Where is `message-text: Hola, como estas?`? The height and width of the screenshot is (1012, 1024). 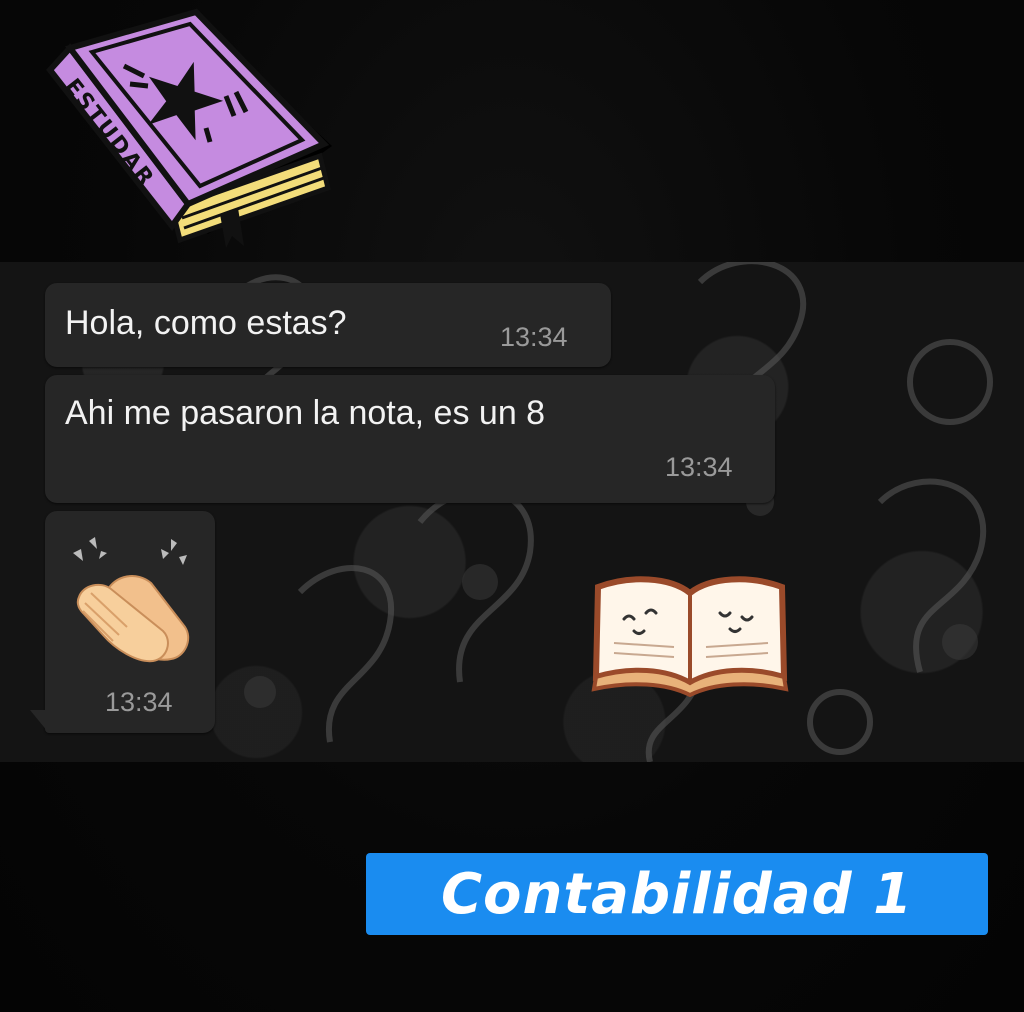
message-text: Hola, como estas? is located at coordinates (206, 323).